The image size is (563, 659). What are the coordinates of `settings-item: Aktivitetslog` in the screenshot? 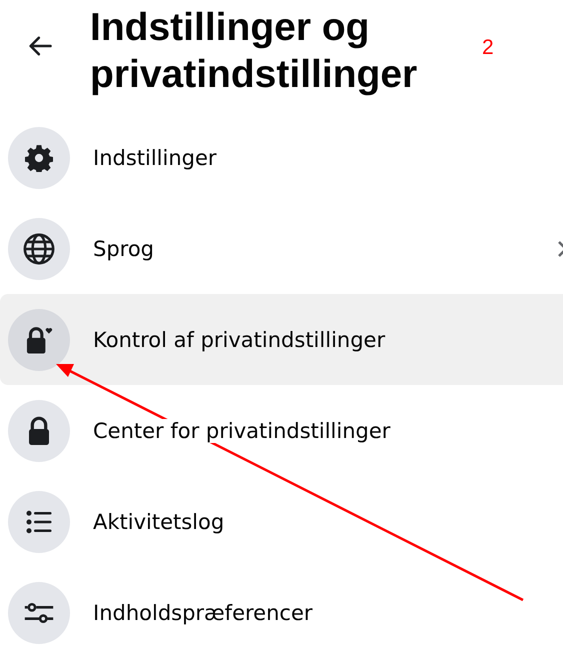 It's located at (281, 521).